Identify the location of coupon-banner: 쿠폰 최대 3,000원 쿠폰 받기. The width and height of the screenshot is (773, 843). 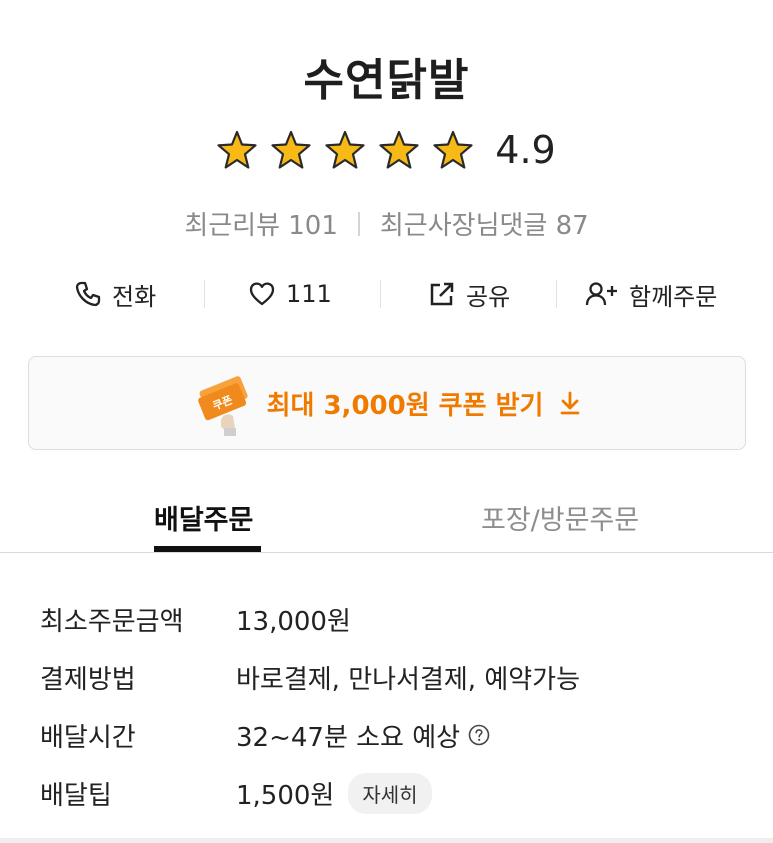
(387, 403).